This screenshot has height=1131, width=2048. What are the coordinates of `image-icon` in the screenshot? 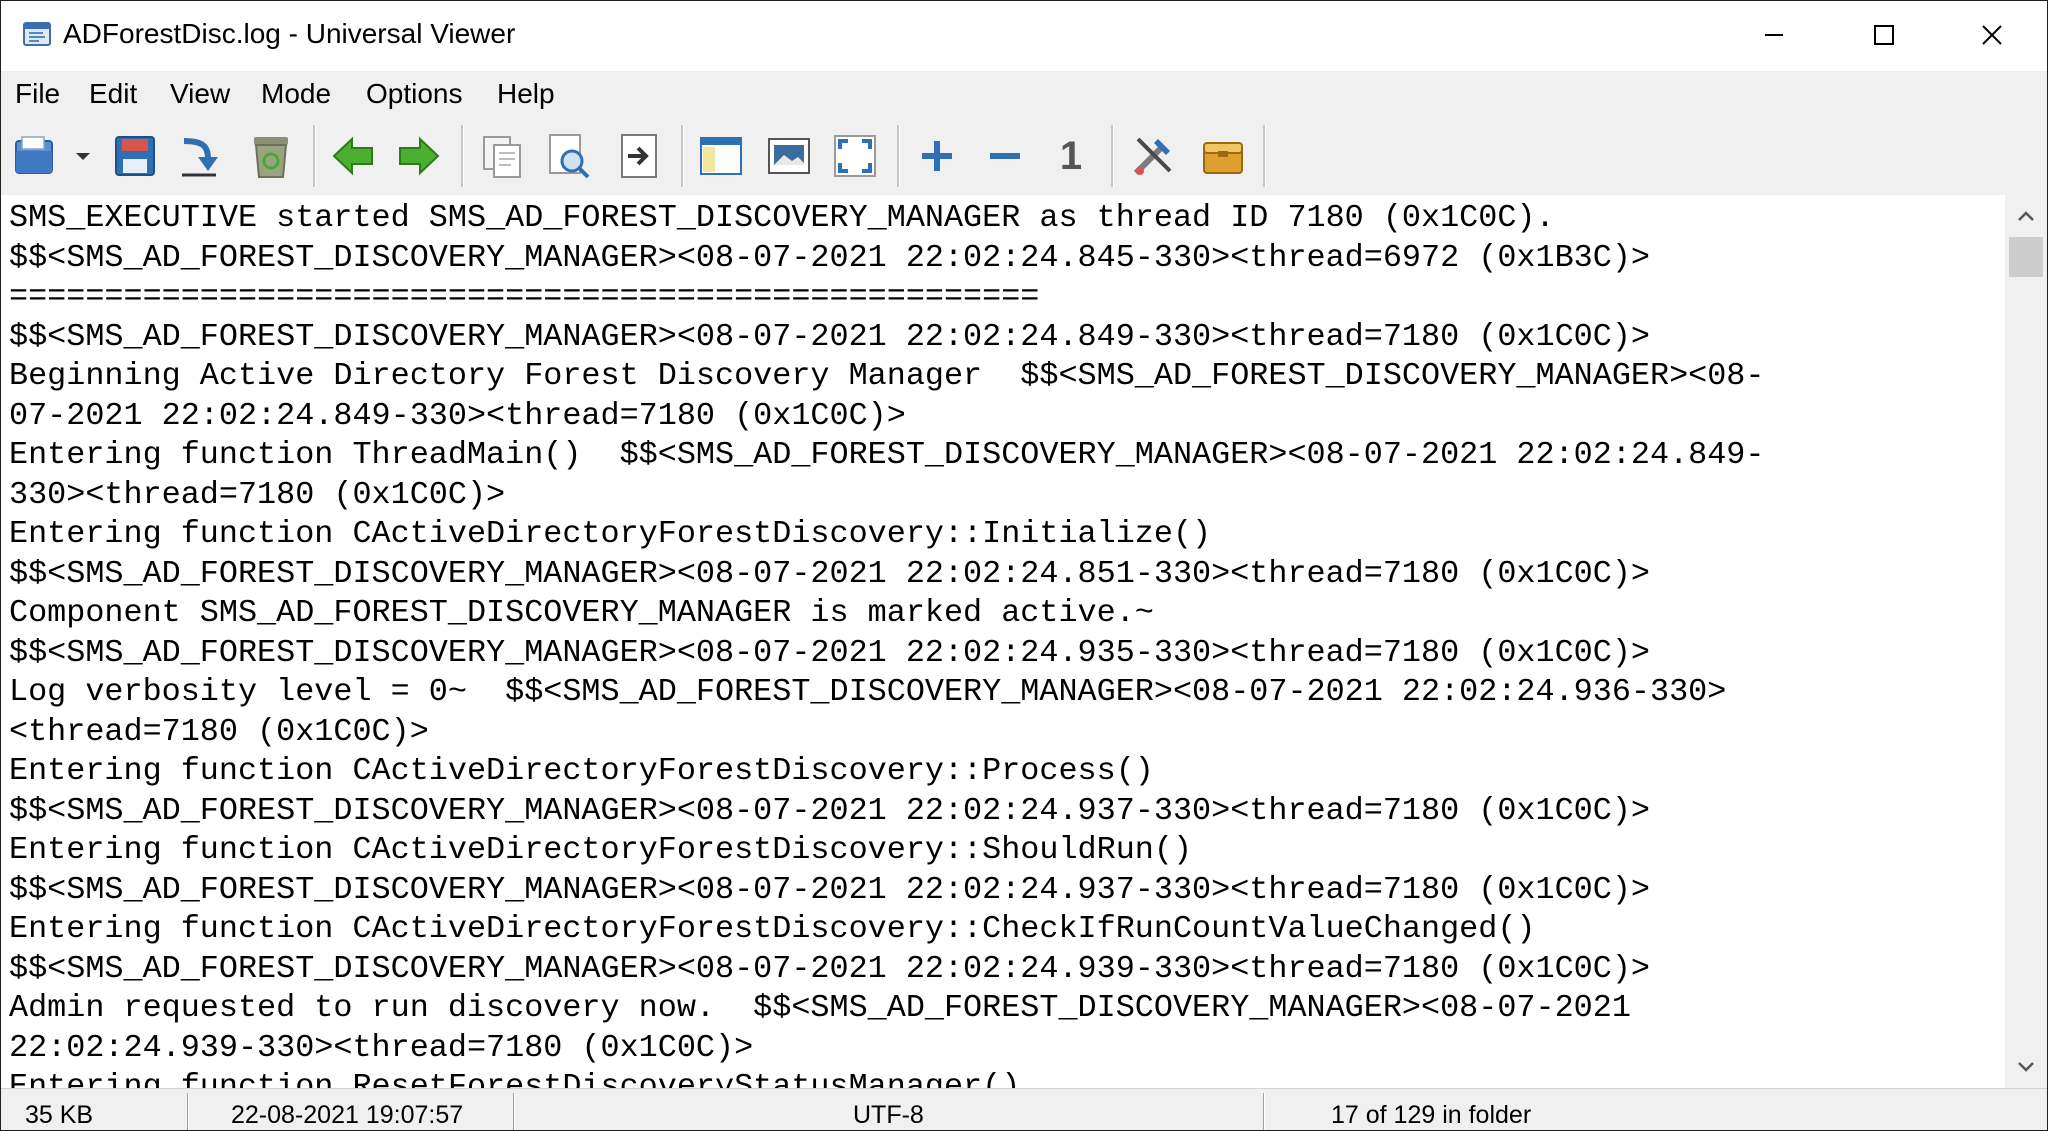 It's located at (789, 156).